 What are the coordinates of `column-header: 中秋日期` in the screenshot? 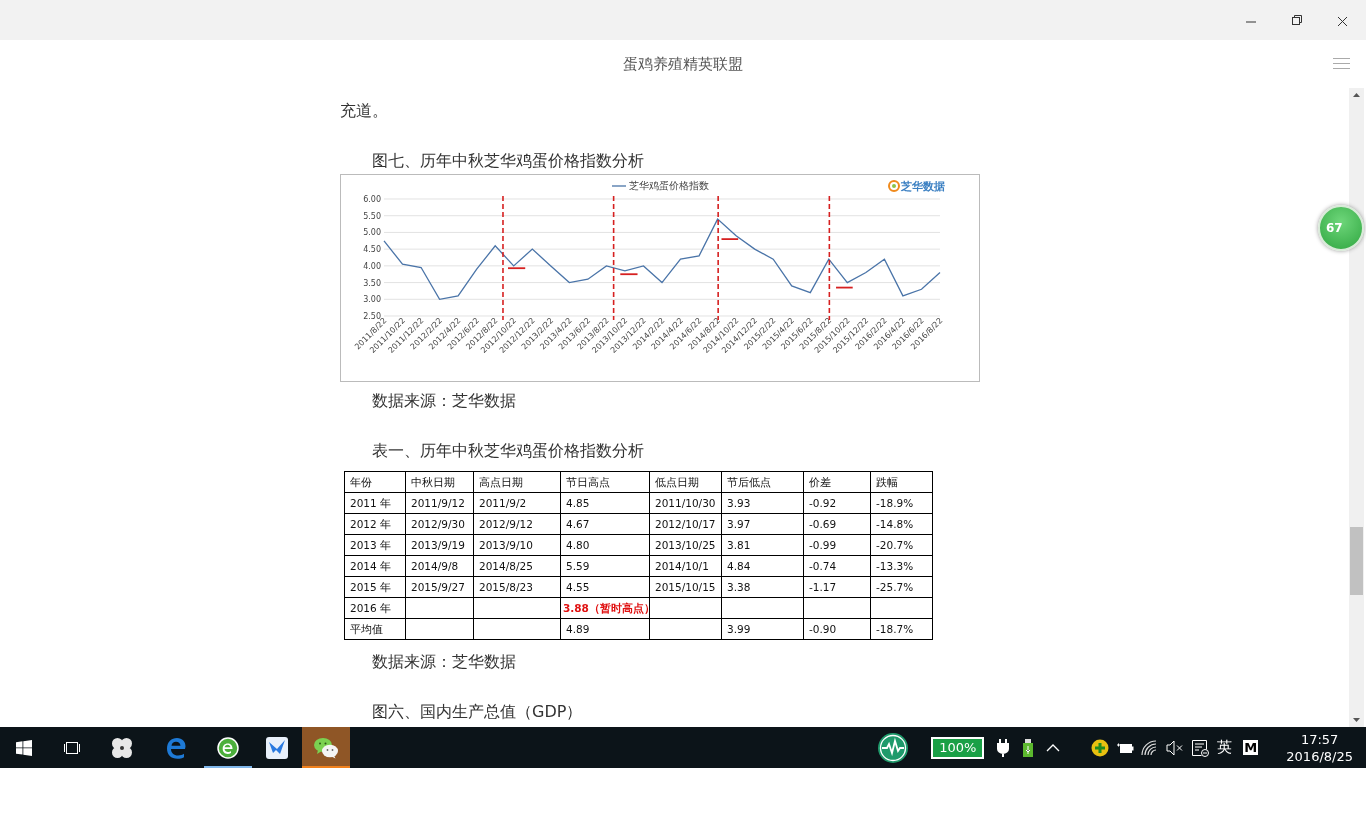 It's located at (433, 482).